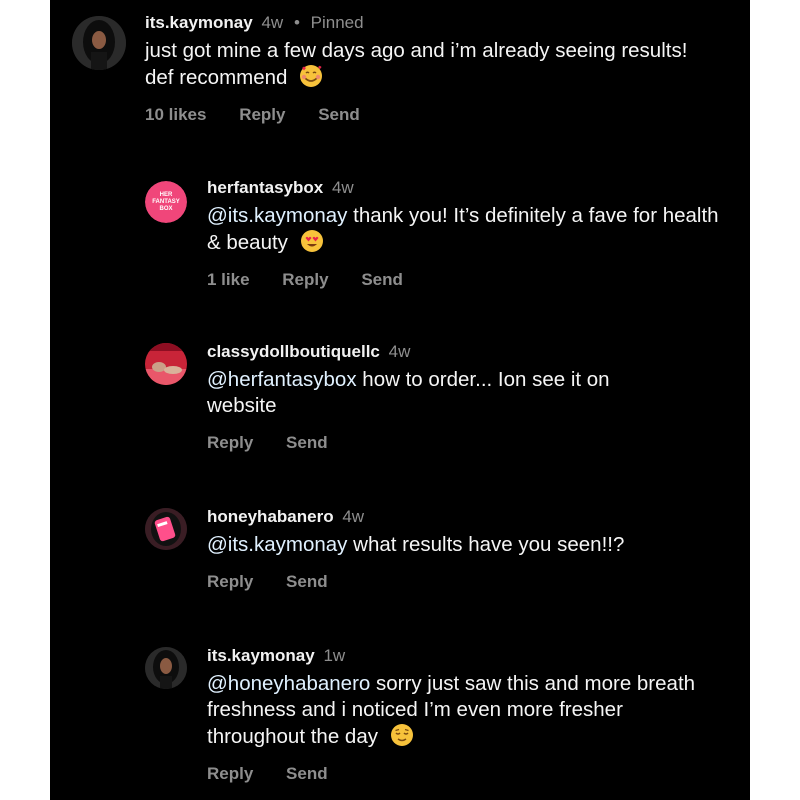 This screenshot has height=800, width=800. What do you see at coordinates (228, 279) in the screenshot?
I see `likes-count: 1 like` at bounding box center [228, 279].